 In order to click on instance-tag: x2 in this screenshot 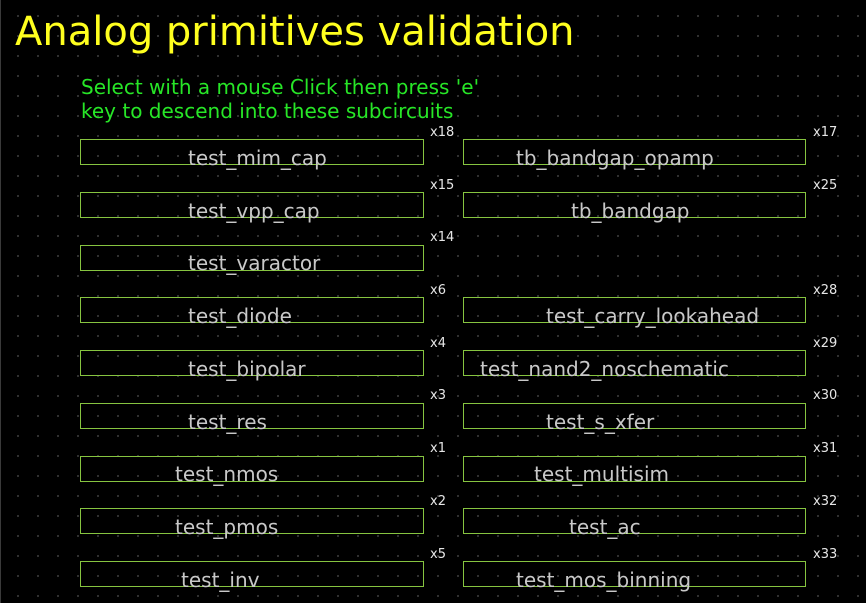, I will do `click(438, 501)`.